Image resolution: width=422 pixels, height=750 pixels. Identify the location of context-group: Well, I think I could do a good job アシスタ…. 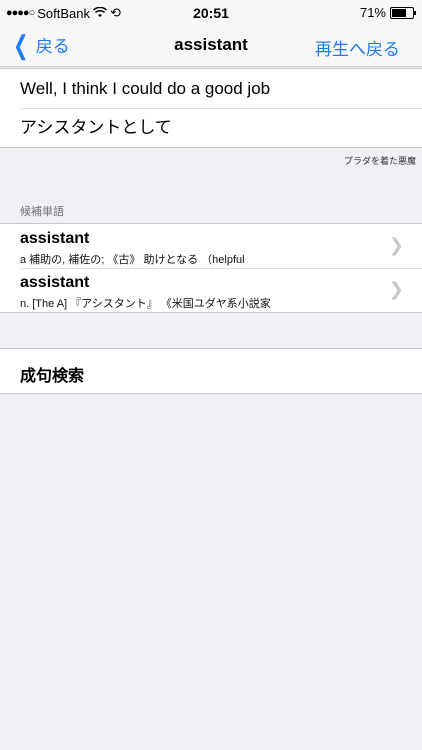
(211, 108).